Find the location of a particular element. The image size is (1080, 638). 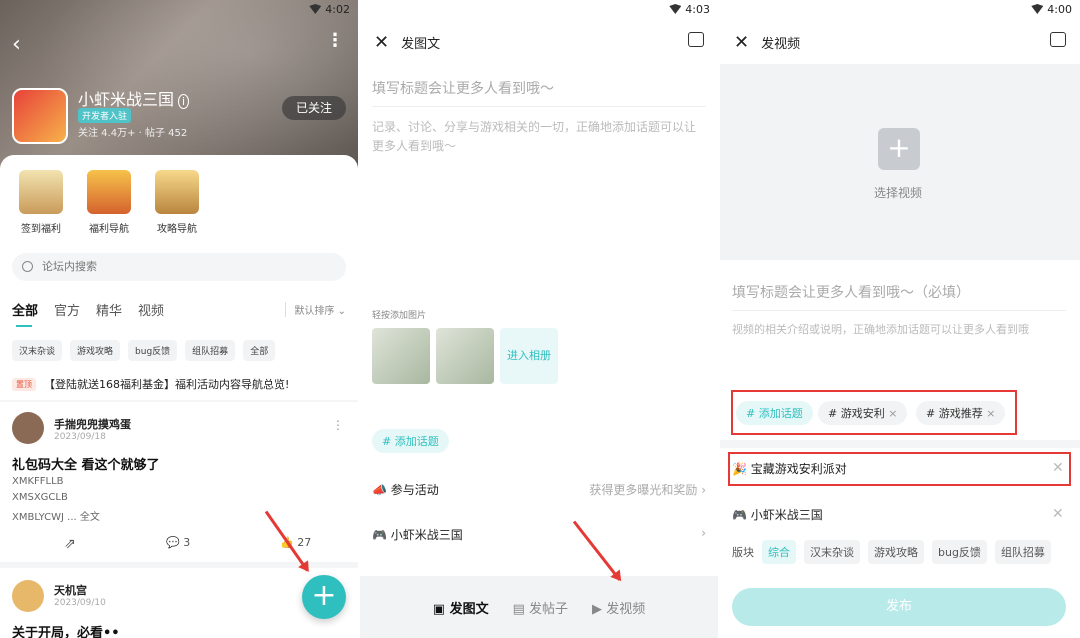

tab-featured: 精华 is located at coordinates (109, 309).